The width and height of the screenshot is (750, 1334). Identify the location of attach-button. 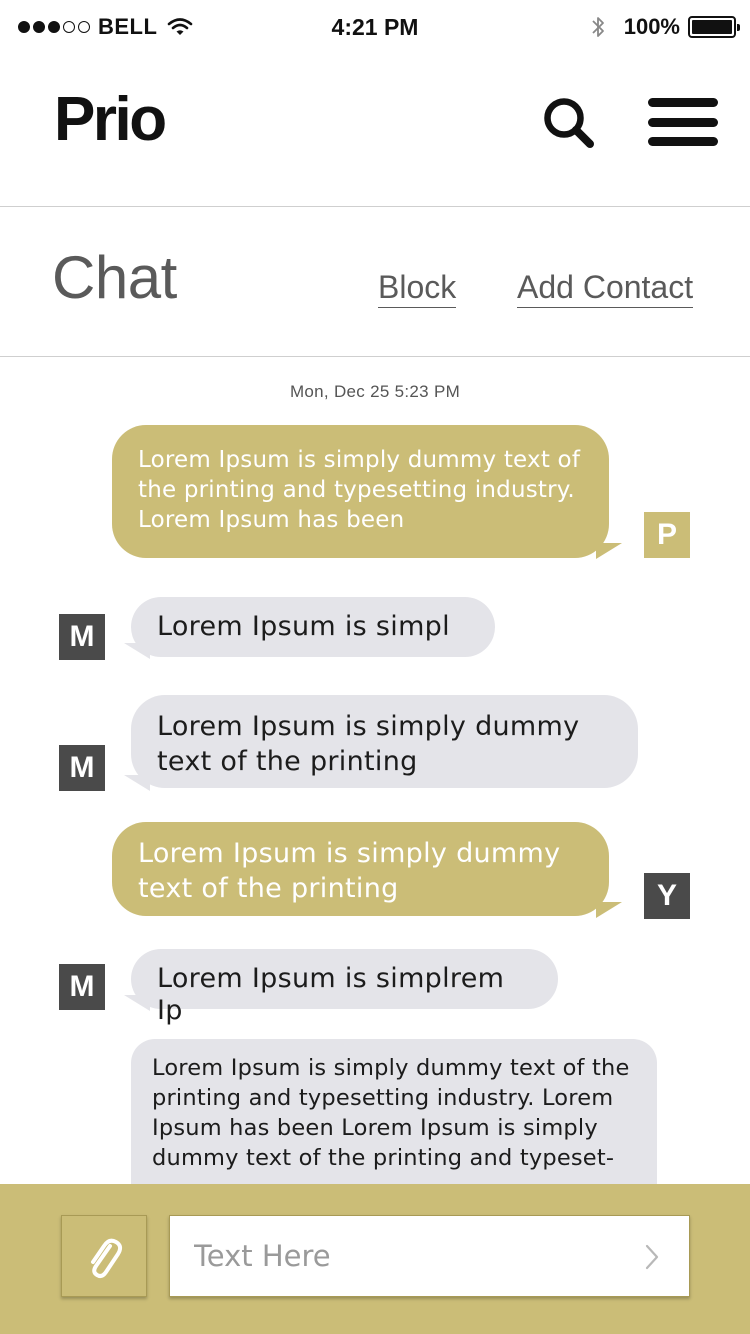
(104, 1256).